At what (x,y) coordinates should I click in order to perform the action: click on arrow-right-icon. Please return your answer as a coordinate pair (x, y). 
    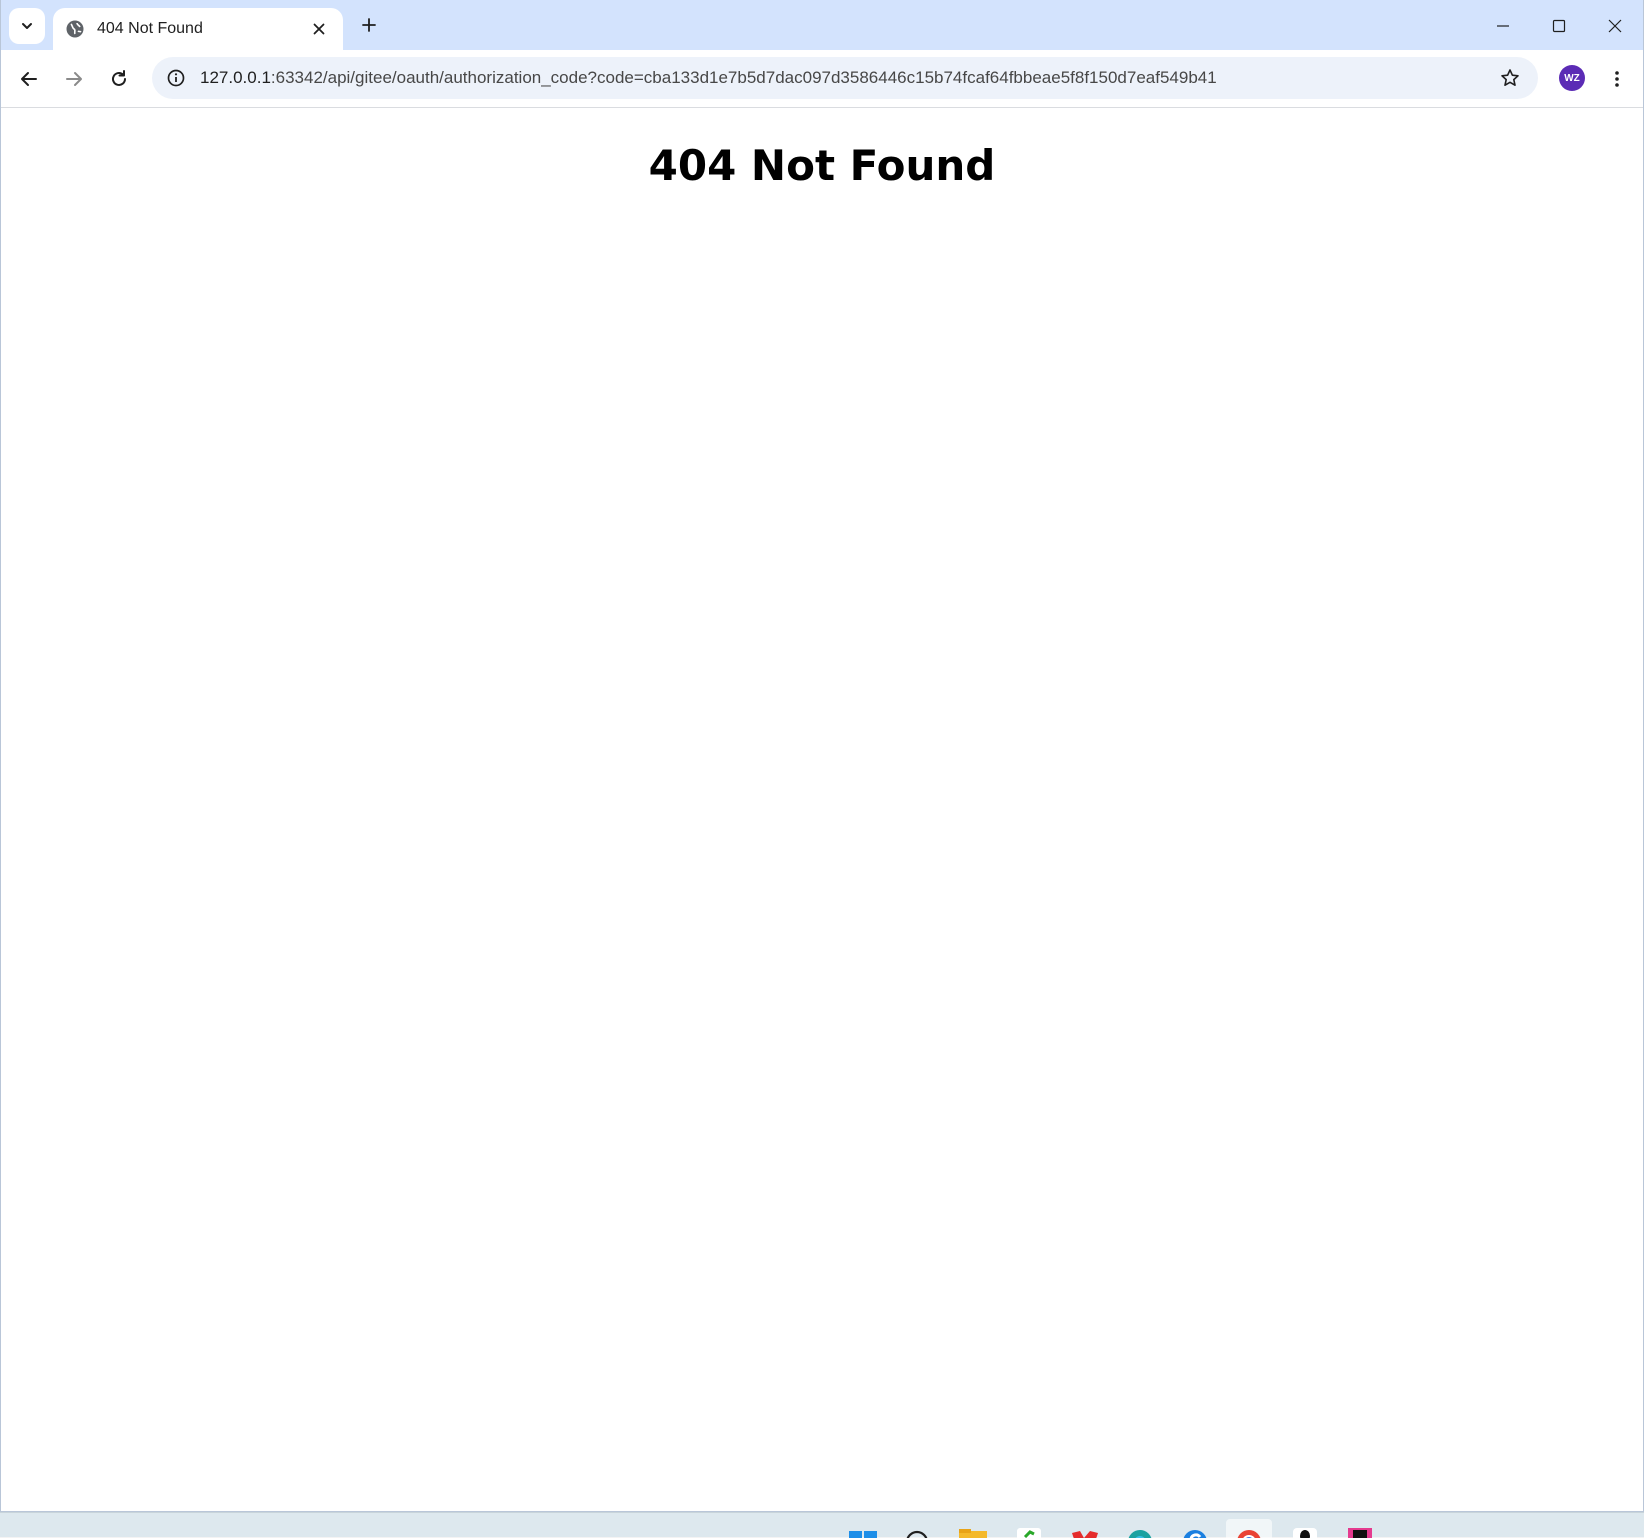
    Looking at the image, I should click on (74, 79).